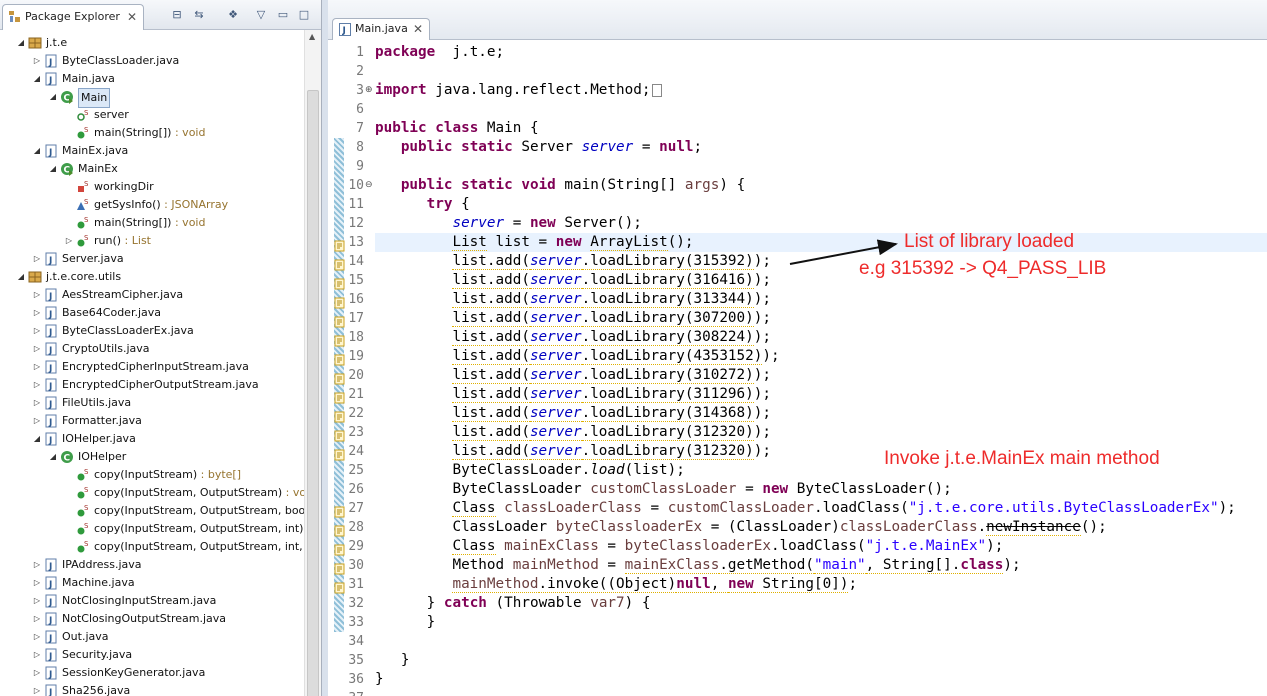 The height and width of the screenshot is (696, 1267). I want to click on tree-item: ◢ C IOHelper, so click(152, 457).